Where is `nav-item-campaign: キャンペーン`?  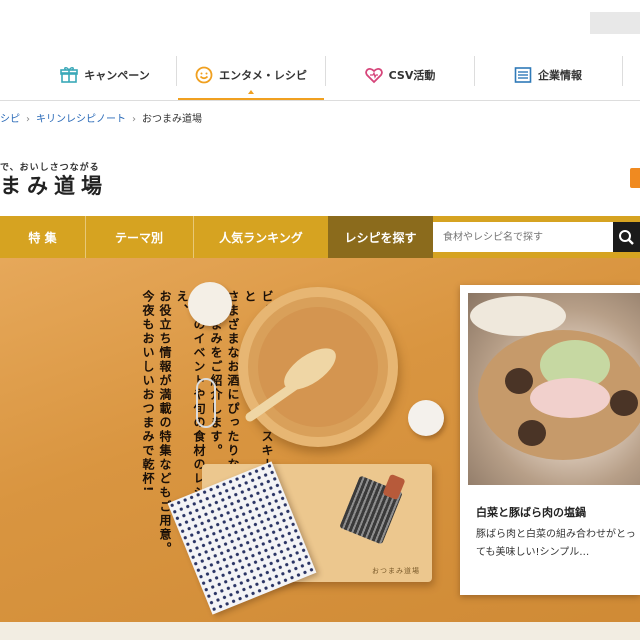 nav-item-campaign: キャンペーン is located at coordinates (105, 75).